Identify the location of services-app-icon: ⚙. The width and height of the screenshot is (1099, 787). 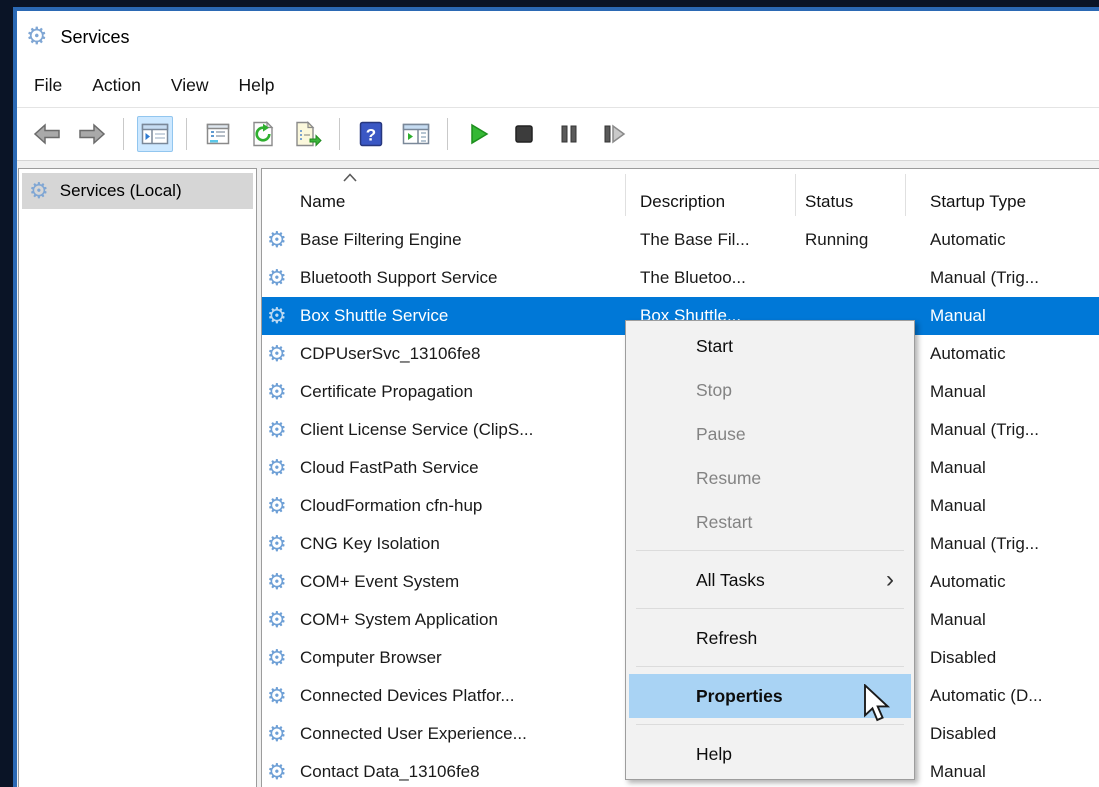
(37, 36).